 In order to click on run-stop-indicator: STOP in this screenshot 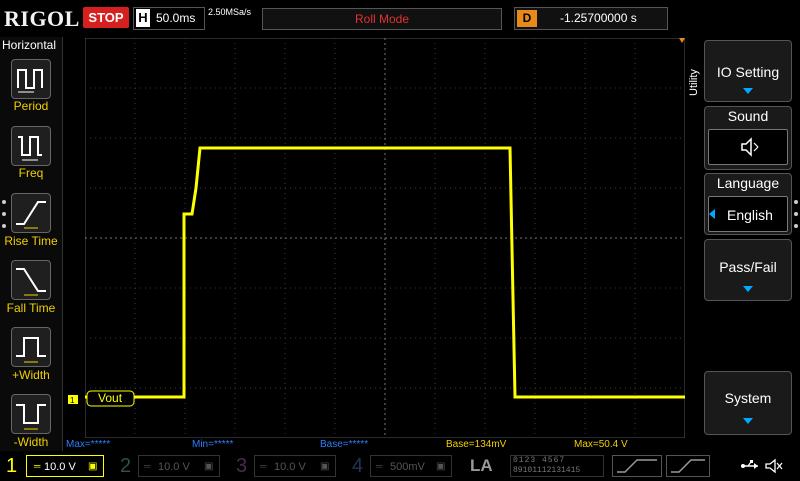, I will do `click(106, 17)`.